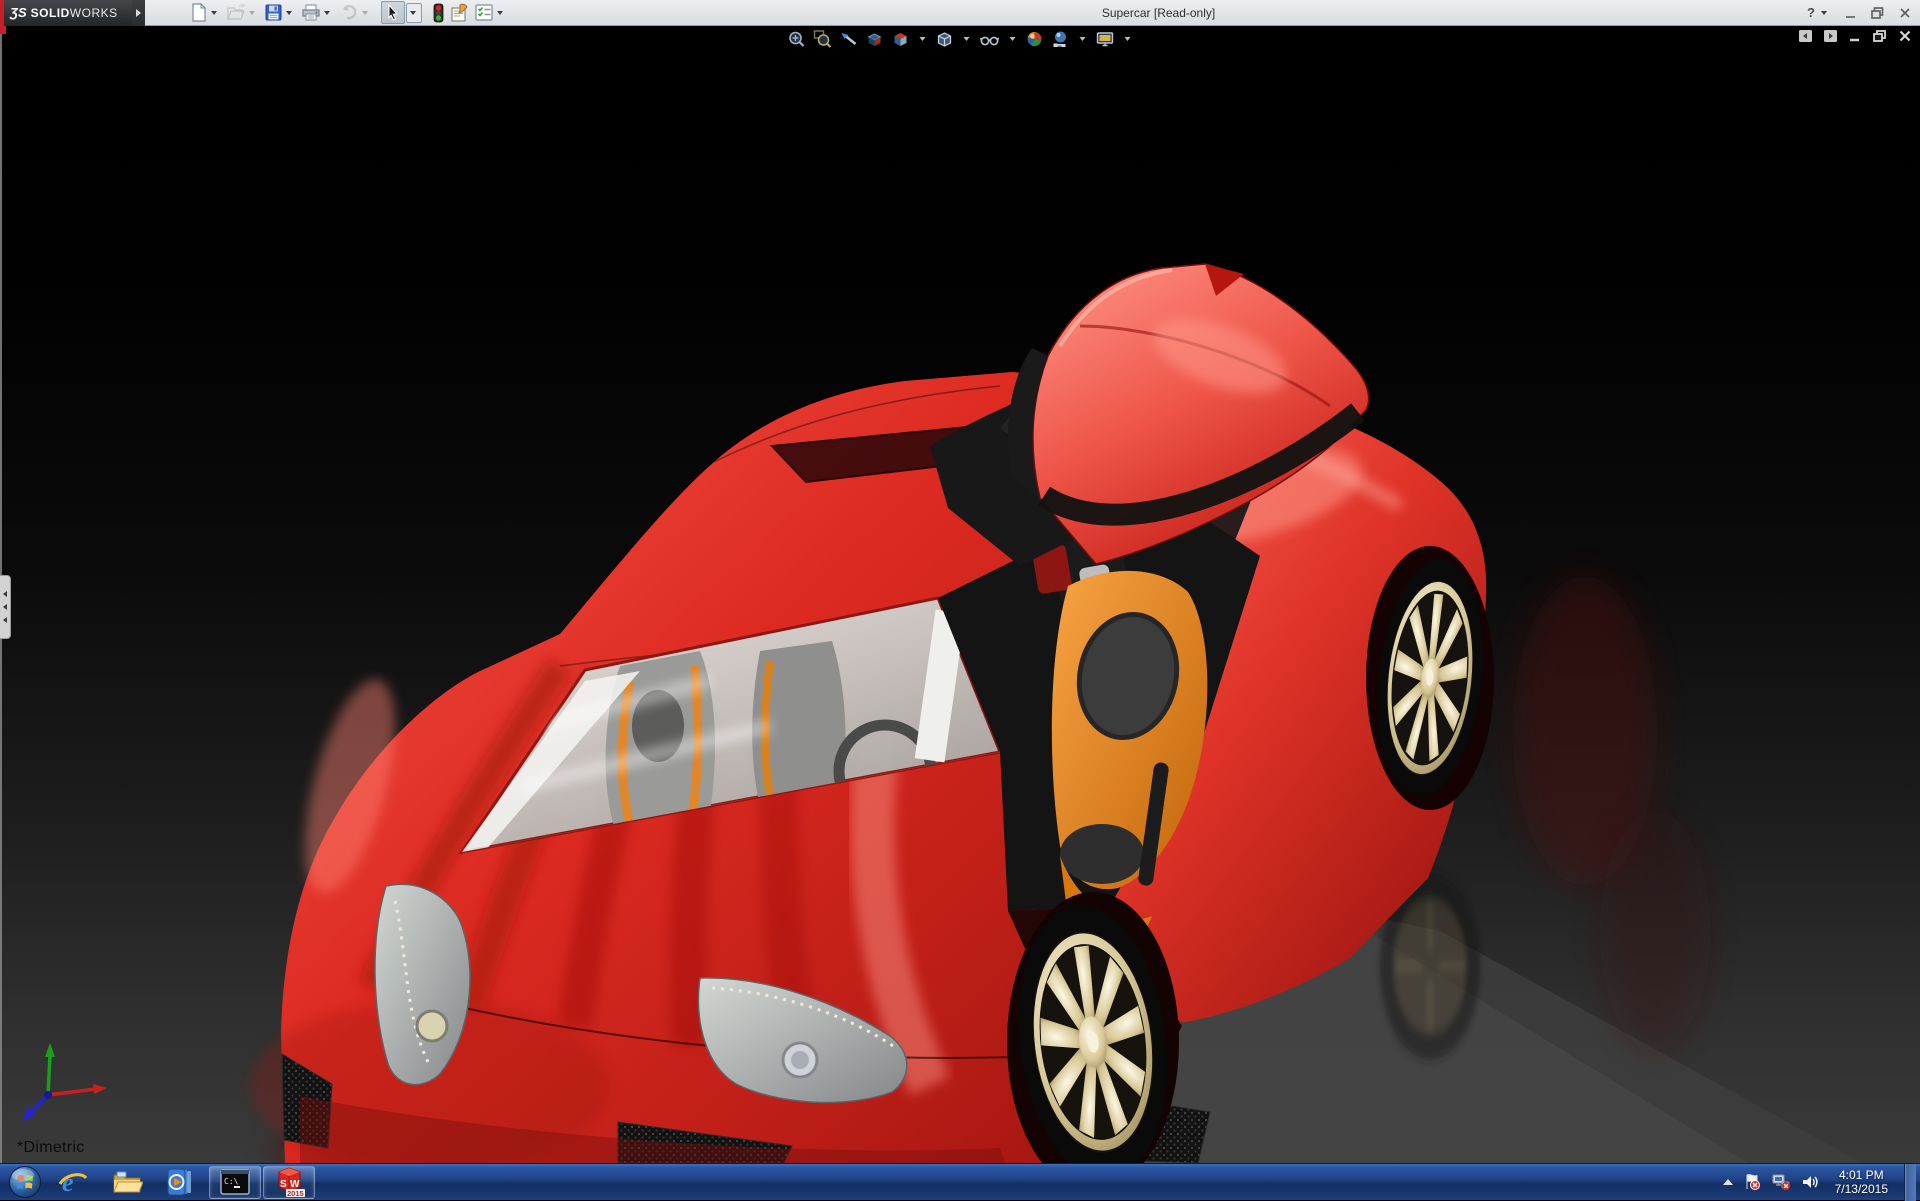 Image resolution: width=1920 pixels, height=1201 pixels. I want to click on menu-flyout-button, so click(138, 13).